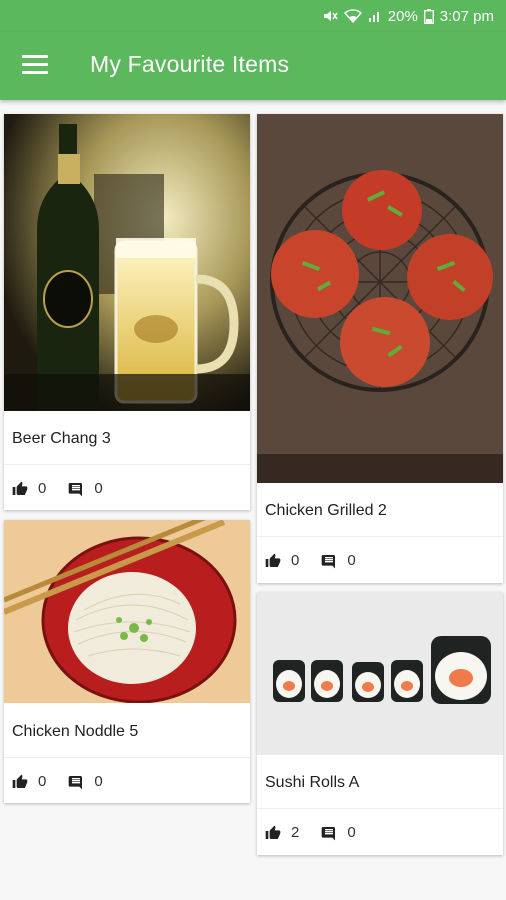  I want to click on item-title: Beer Chang 3, so click(61, 438).